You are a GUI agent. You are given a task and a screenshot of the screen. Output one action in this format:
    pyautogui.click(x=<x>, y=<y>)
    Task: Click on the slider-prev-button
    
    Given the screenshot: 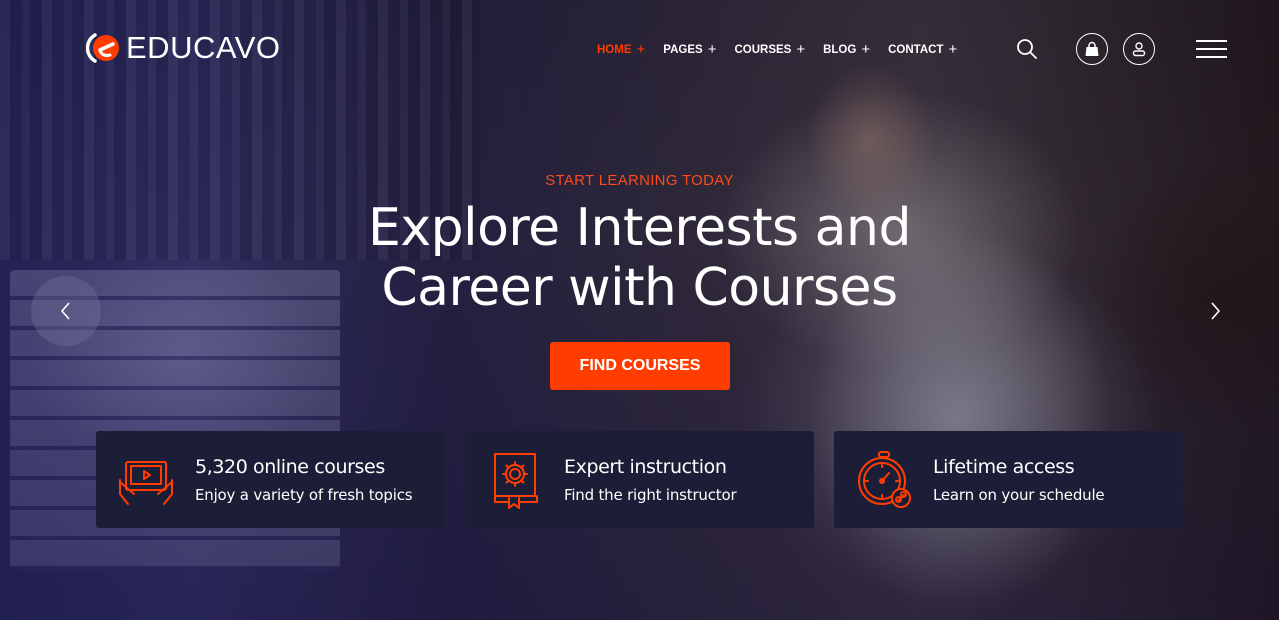 What is the action you would take?
    pyautogui.click(x=66, y=311)
    